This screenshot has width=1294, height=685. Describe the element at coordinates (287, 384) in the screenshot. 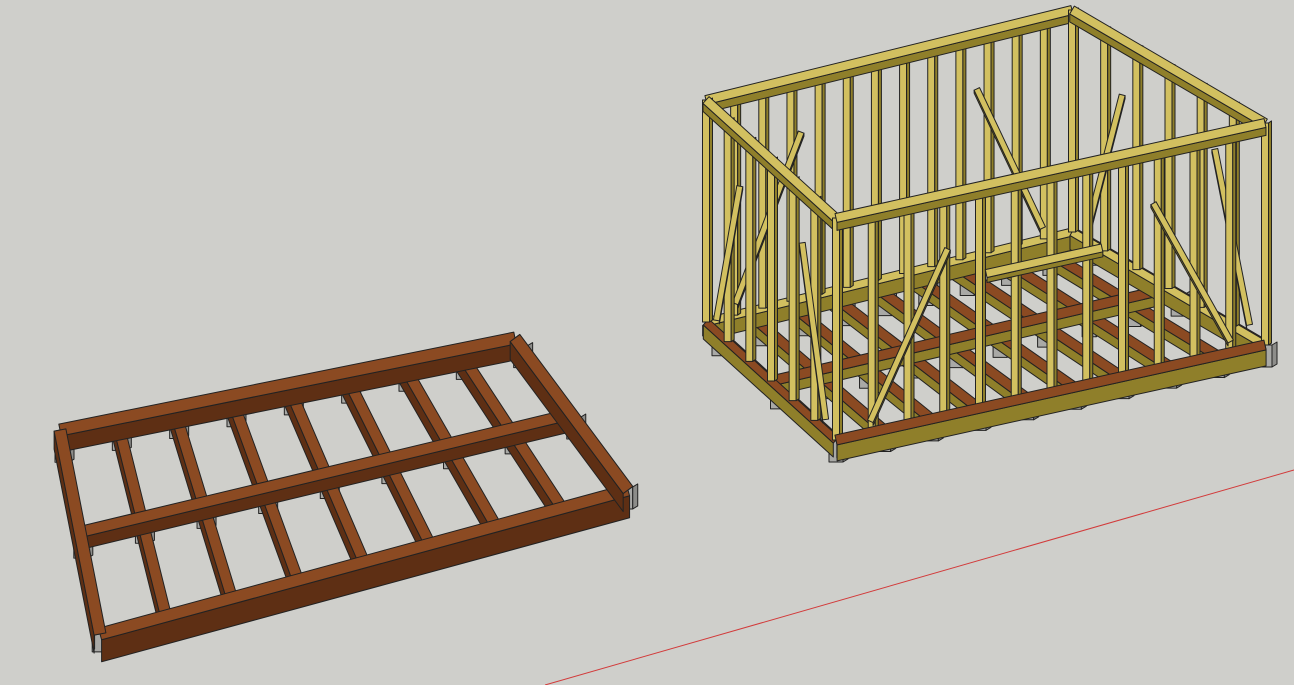

I see `floor-rim-back-top` at that location.